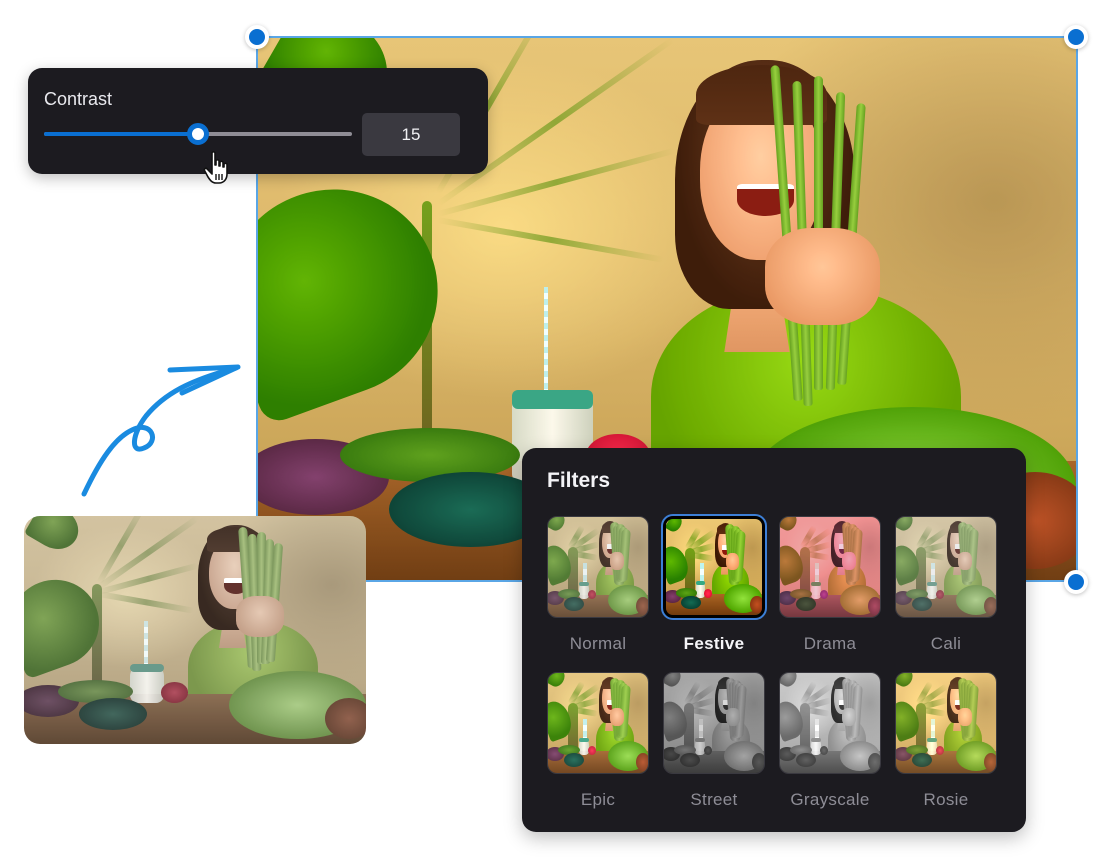 This screenshot has height=864, width=1104. I want to click on filter-label: Rosie, so click(946, 799).